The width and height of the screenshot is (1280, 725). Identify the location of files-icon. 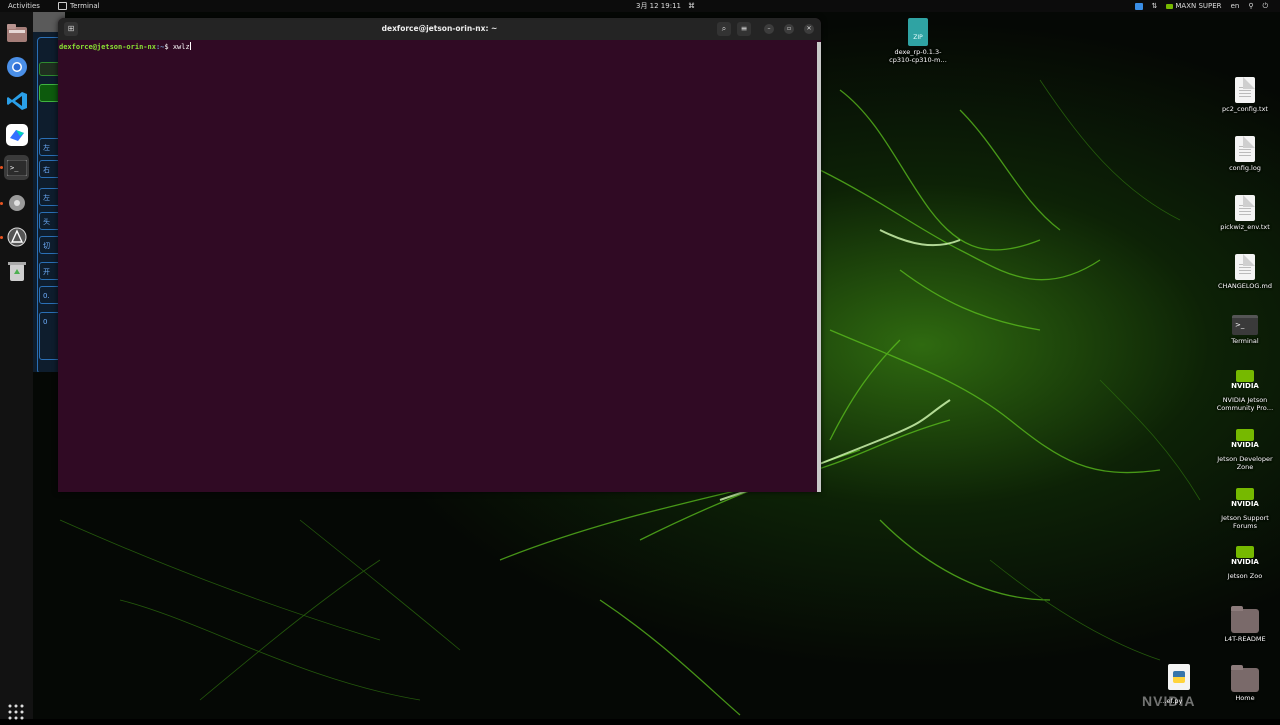
(16, 32).